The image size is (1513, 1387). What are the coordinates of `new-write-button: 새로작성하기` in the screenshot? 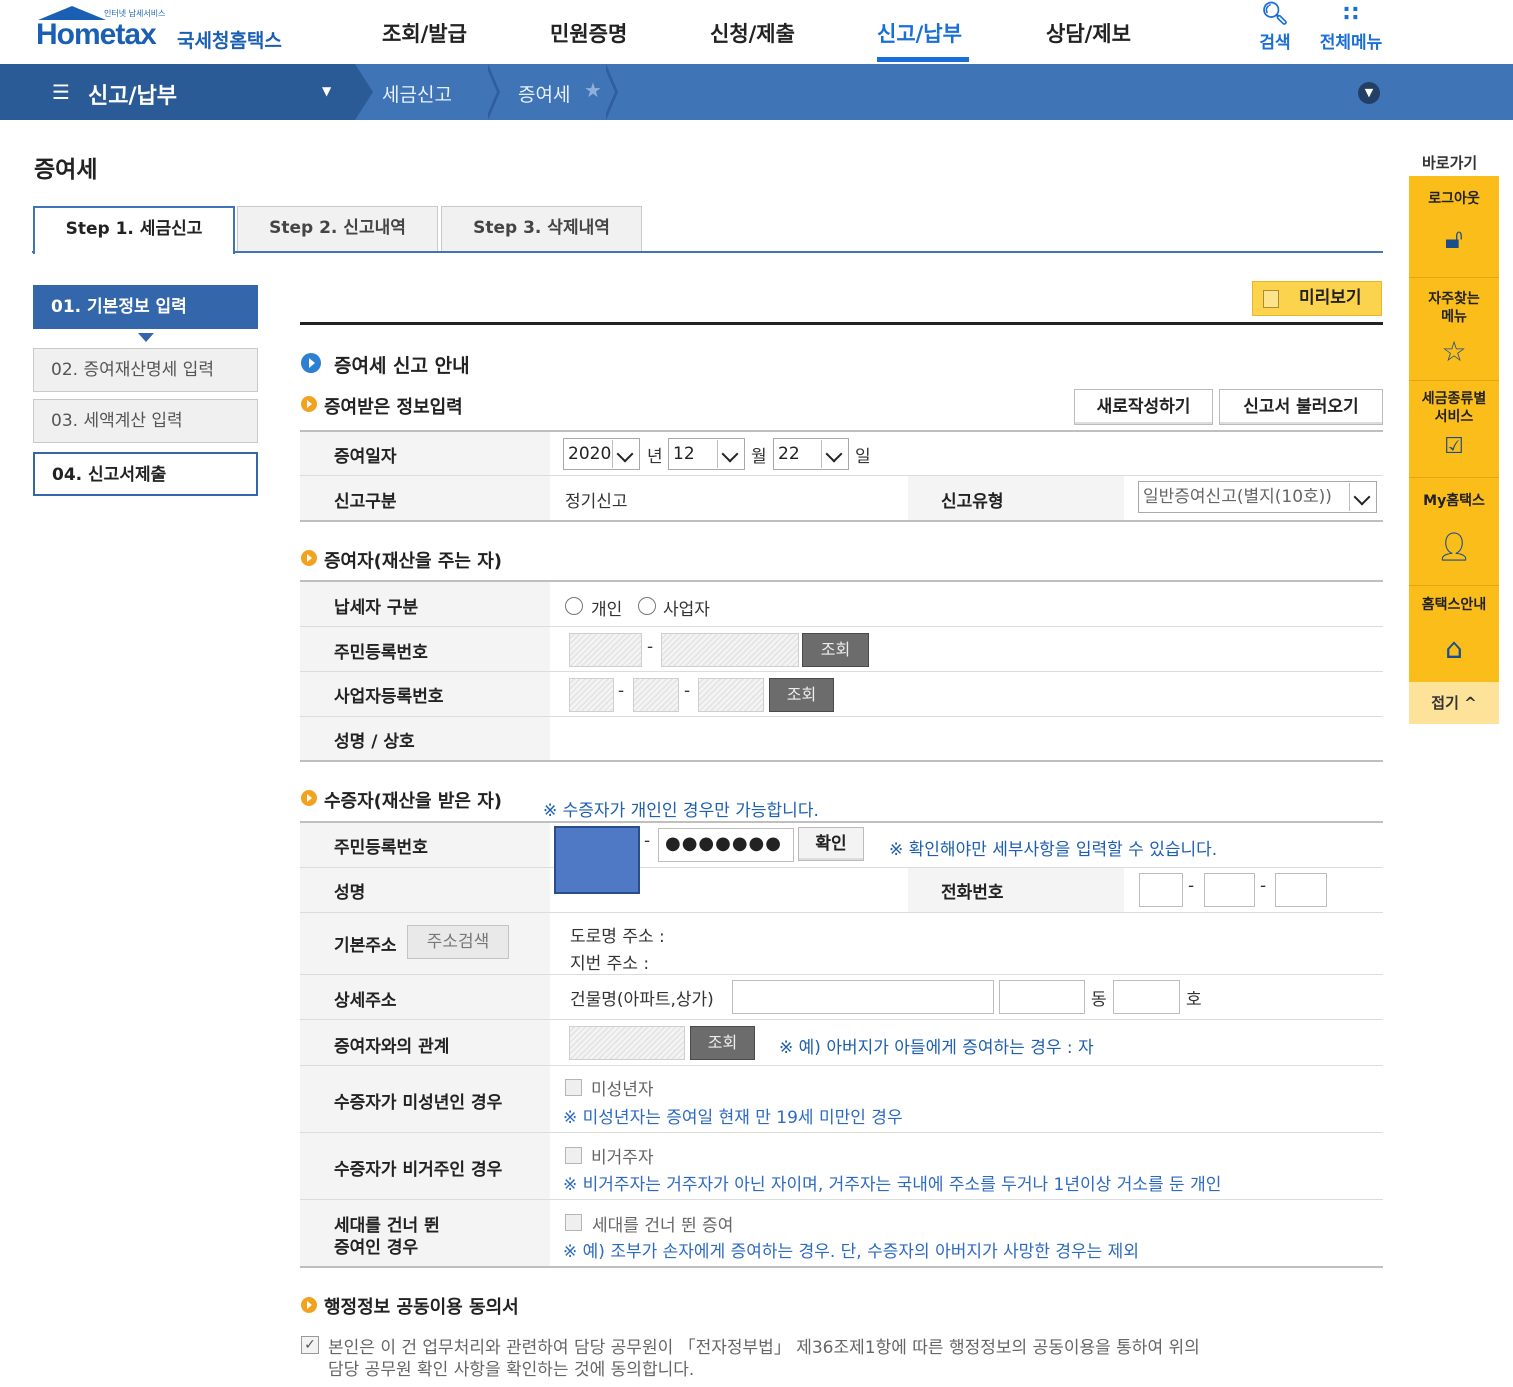 It's located at (1143, 407).